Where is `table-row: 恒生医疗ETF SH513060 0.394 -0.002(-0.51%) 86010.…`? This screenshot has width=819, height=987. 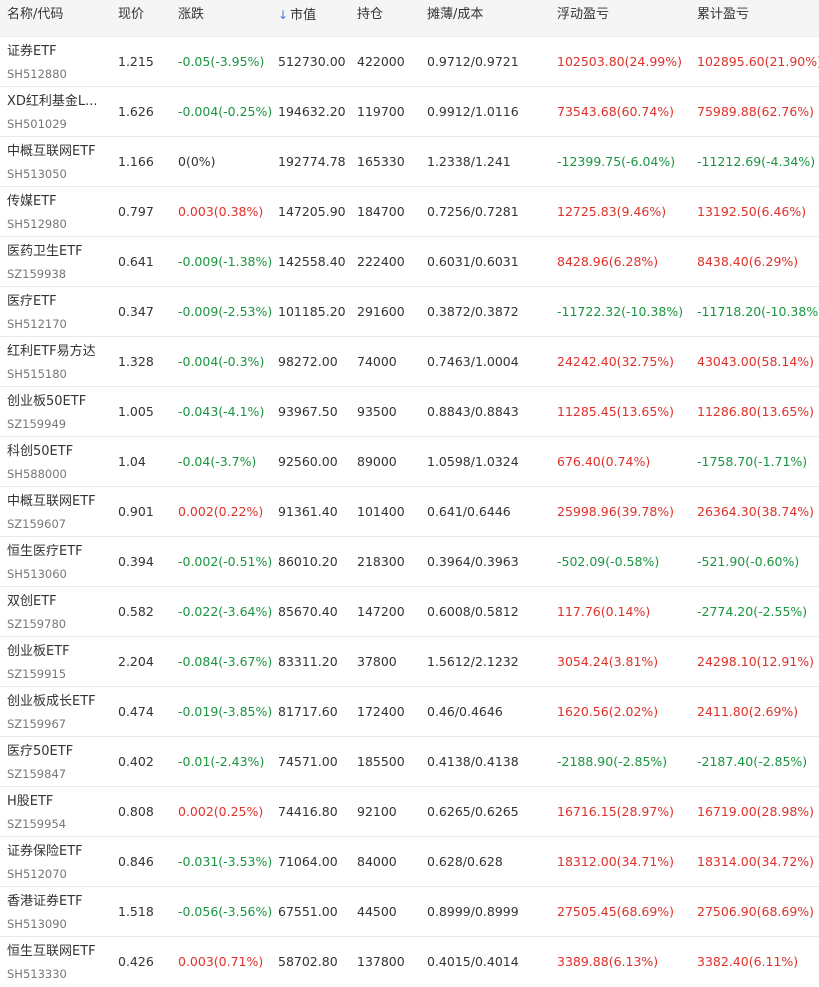 table-row: 恒生医疗ETF SH513060 0.394 -0.002(-0.51%) 86010.… is located at coordinates (409, 561).